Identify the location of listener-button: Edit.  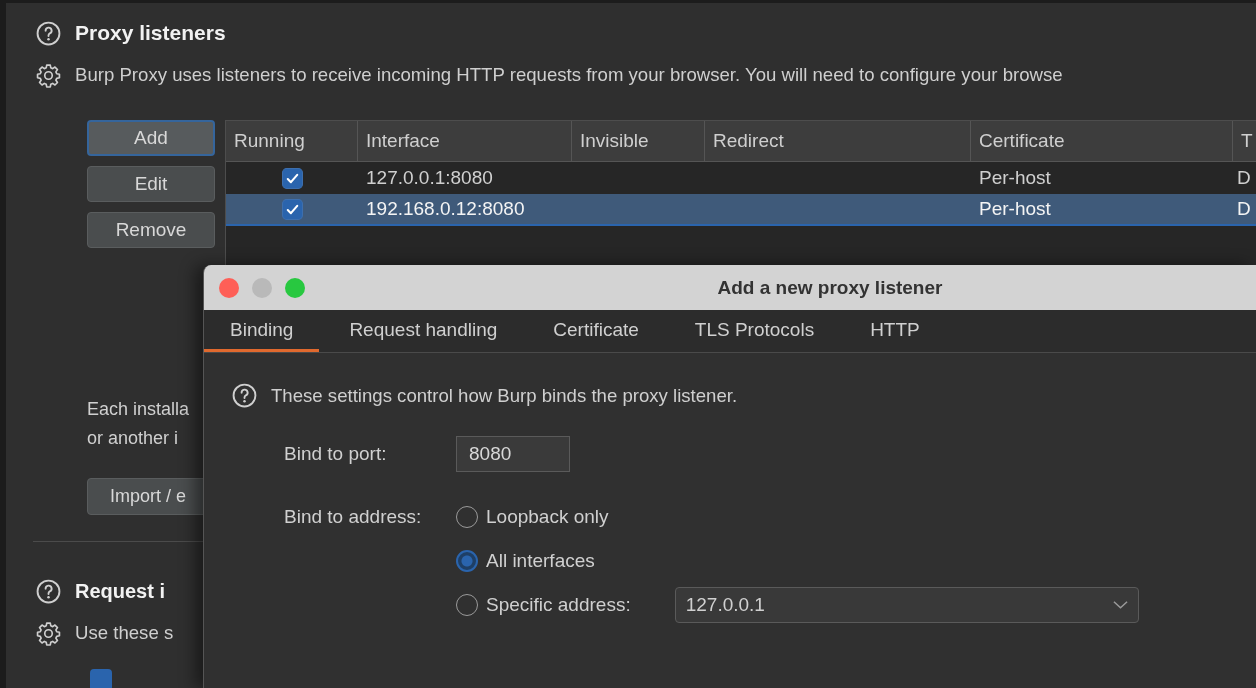
(151, 184).